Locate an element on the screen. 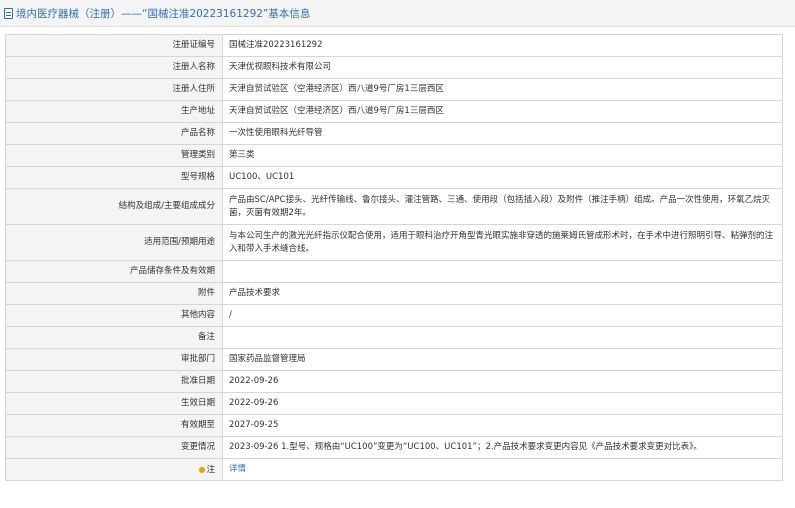 The image size is (795, 508). row-label: 产品名称 is located at coordinates (114, 133).